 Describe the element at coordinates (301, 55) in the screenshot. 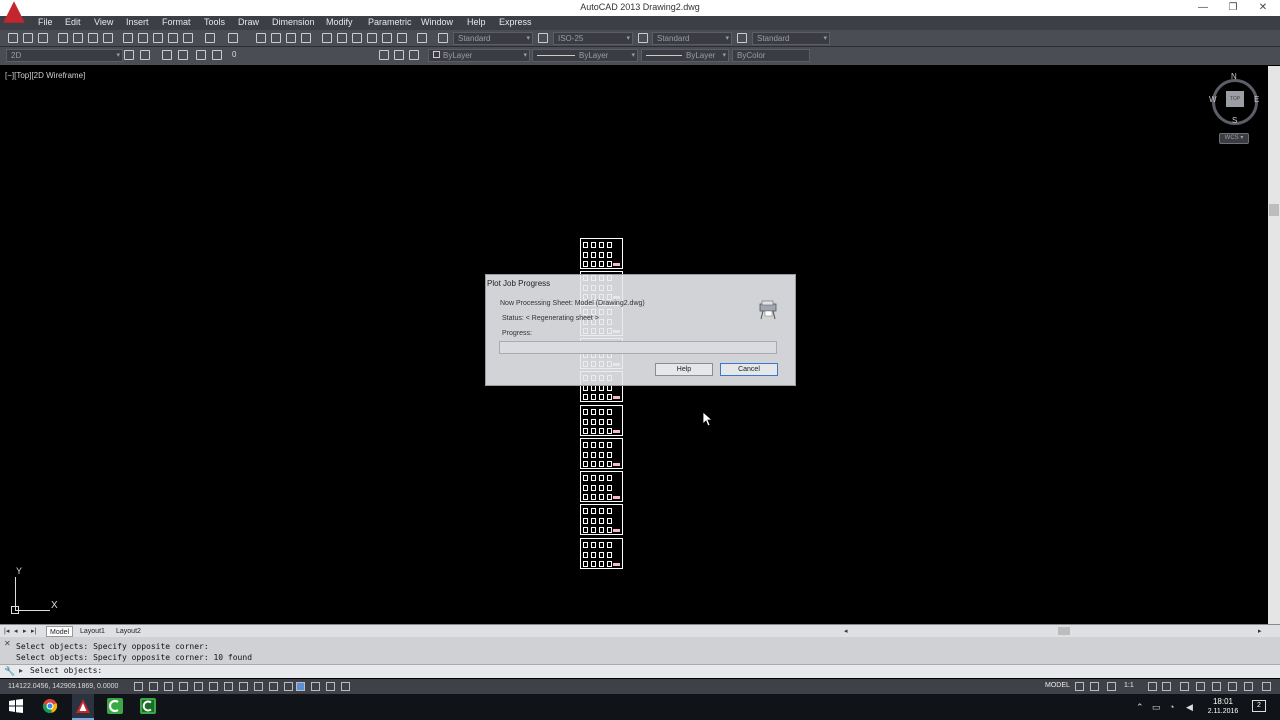

I see `layer-select: 0` at that location.